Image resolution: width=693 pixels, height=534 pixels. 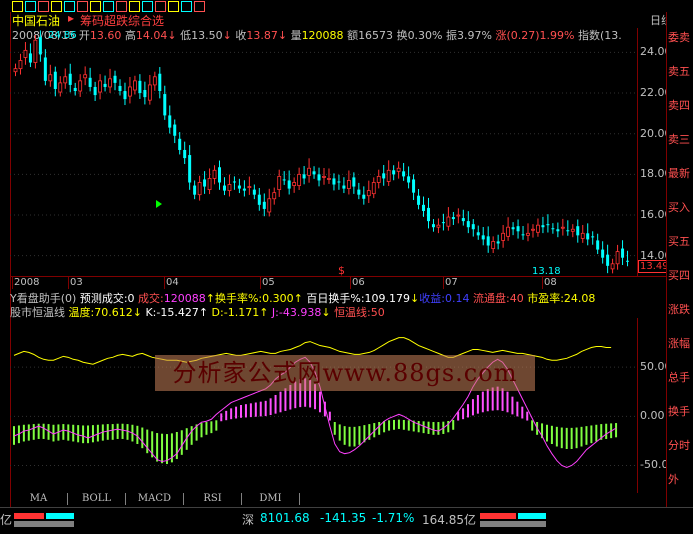 What do you see at coordinates (155, 499) in the screenshot?
I see `tab-macd: MACD` at bounding box center [155, 499].